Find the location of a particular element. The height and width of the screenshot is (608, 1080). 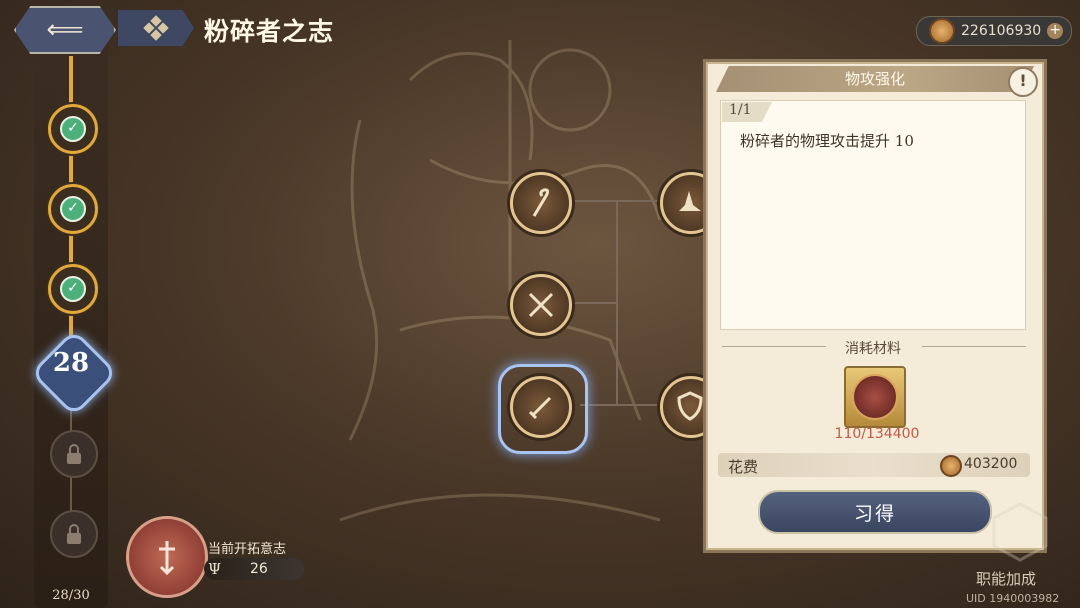

skill-node-crook is located at coordinates (541, 203).